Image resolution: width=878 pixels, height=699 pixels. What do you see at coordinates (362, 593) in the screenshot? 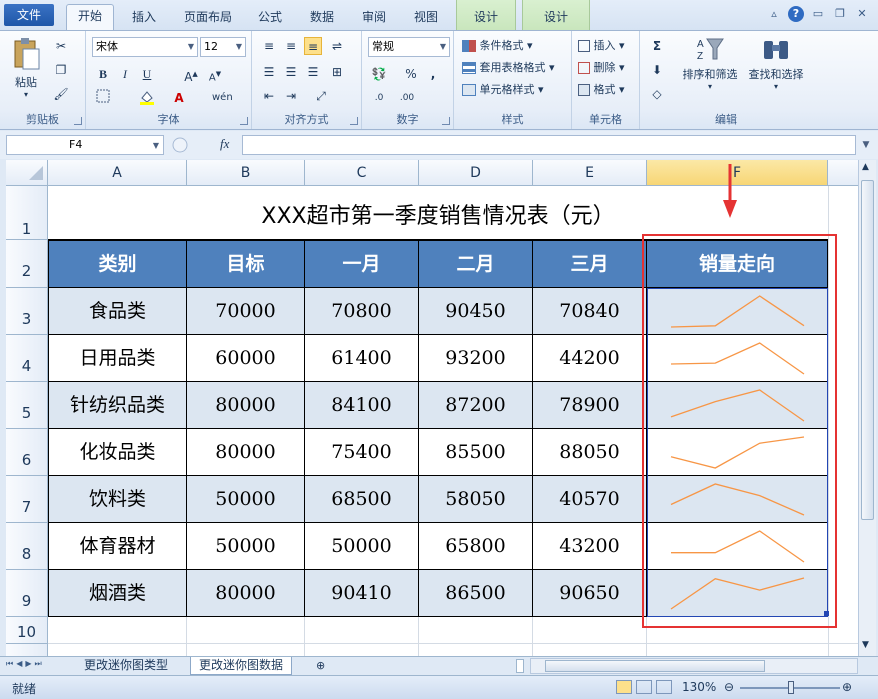
I see `value-cell: 90410` at bounding box center [362, 593].